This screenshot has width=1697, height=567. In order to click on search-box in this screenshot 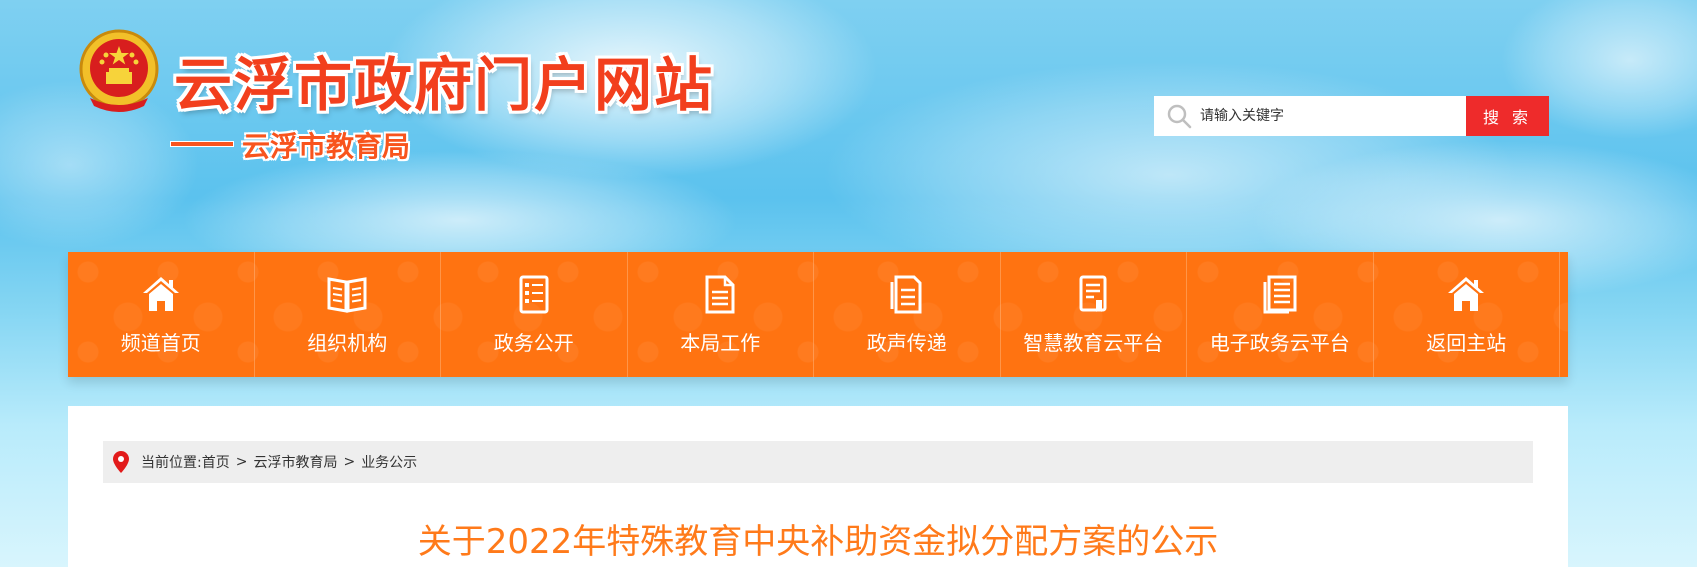, I will do `click(1310, 116)`.